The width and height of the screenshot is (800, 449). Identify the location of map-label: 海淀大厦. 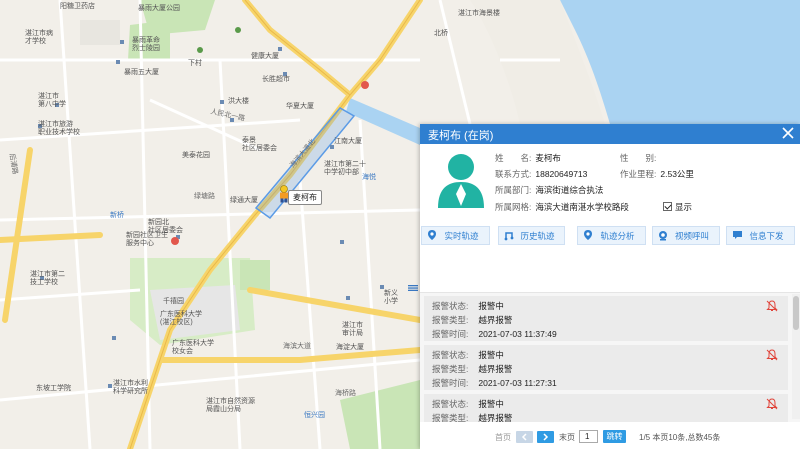
(350, 347).